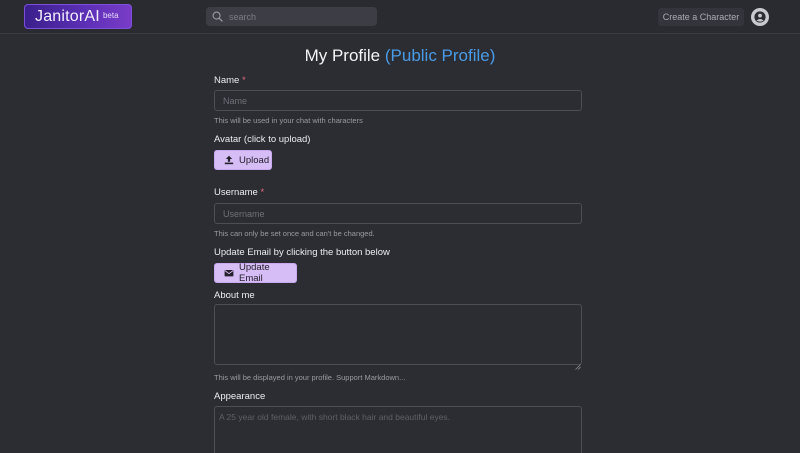 The width and height of the screenshot is (800, 453). What do you see at coordinates (262, 192) in the screenshot?
I see `username-required-mark: *` at bounding box center [262, 192].